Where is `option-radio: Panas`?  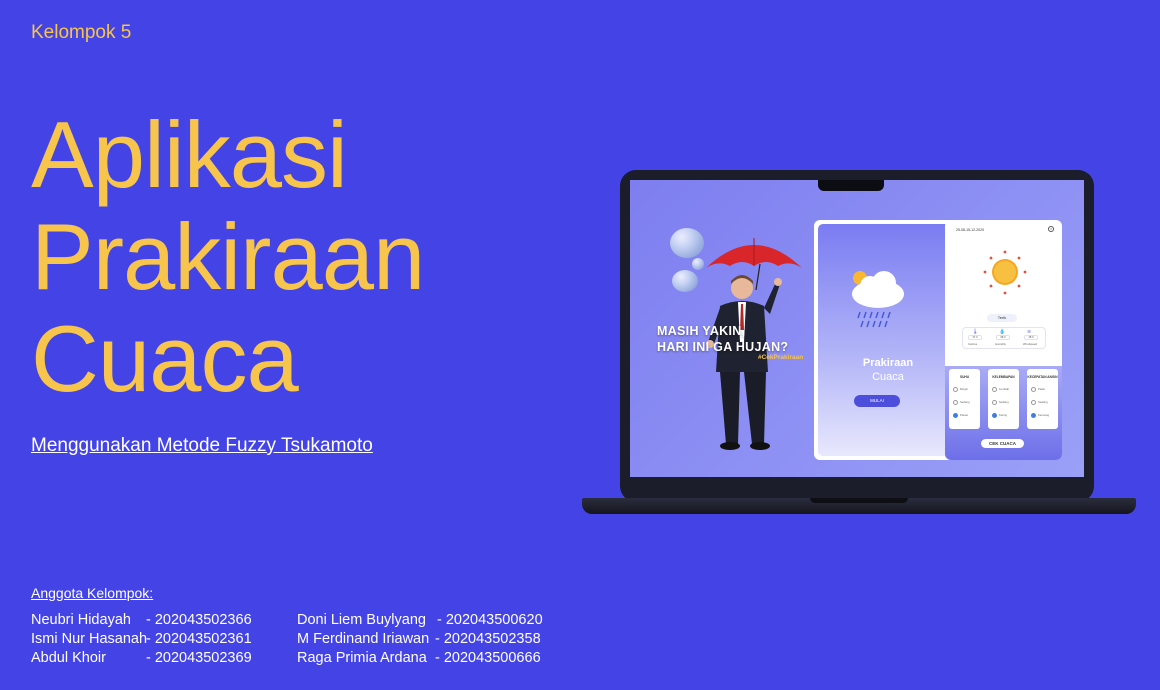 option-radio: Panas is located at coordinates (960, 415).